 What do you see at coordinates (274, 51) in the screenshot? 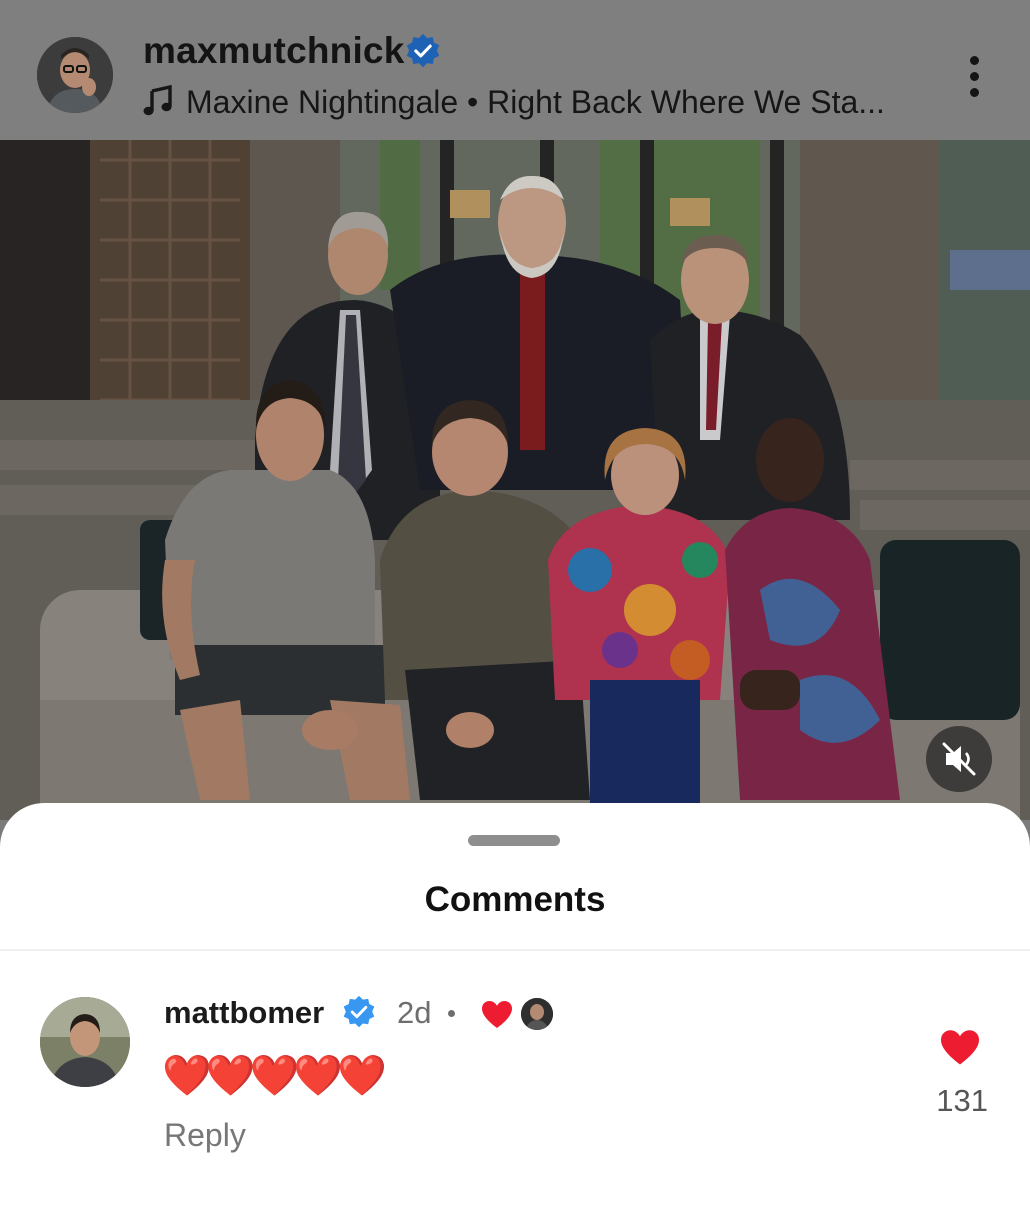
I see `post-author-username: maxmutchnick` at bounding box center [274, 51].